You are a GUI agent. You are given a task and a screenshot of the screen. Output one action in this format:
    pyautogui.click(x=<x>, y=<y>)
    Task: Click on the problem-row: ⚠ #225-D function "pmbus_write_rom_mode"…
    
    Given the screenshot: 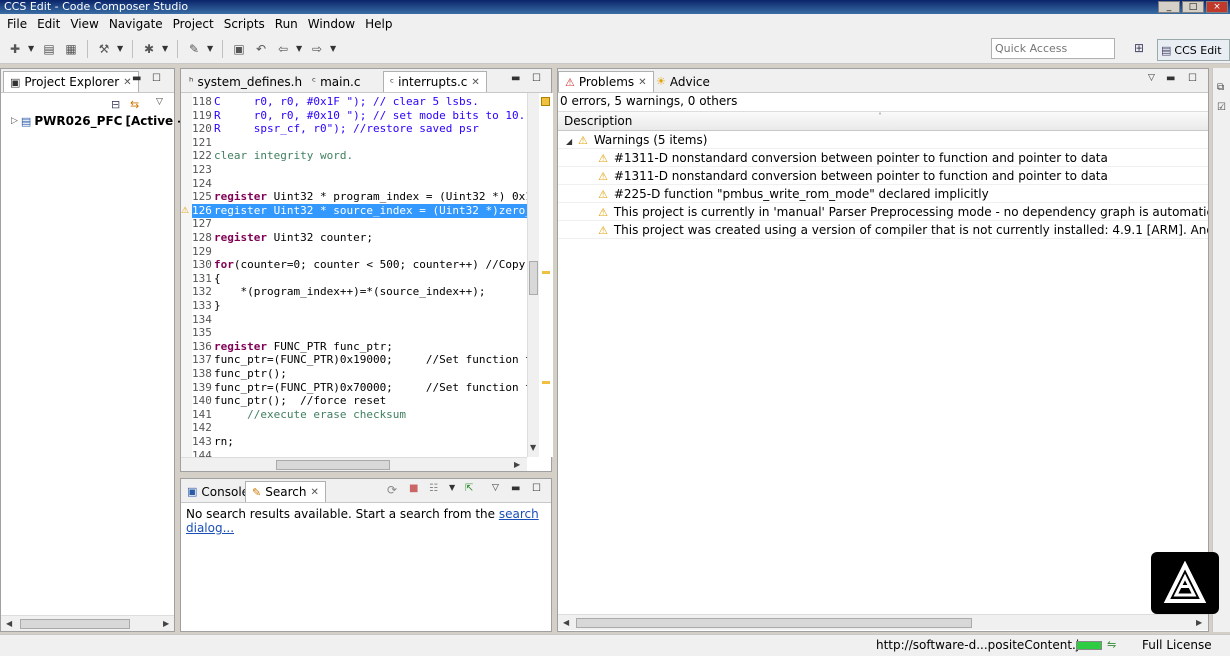 What is the action you would take?
    pyautogui.click(x=883, y=194)
    